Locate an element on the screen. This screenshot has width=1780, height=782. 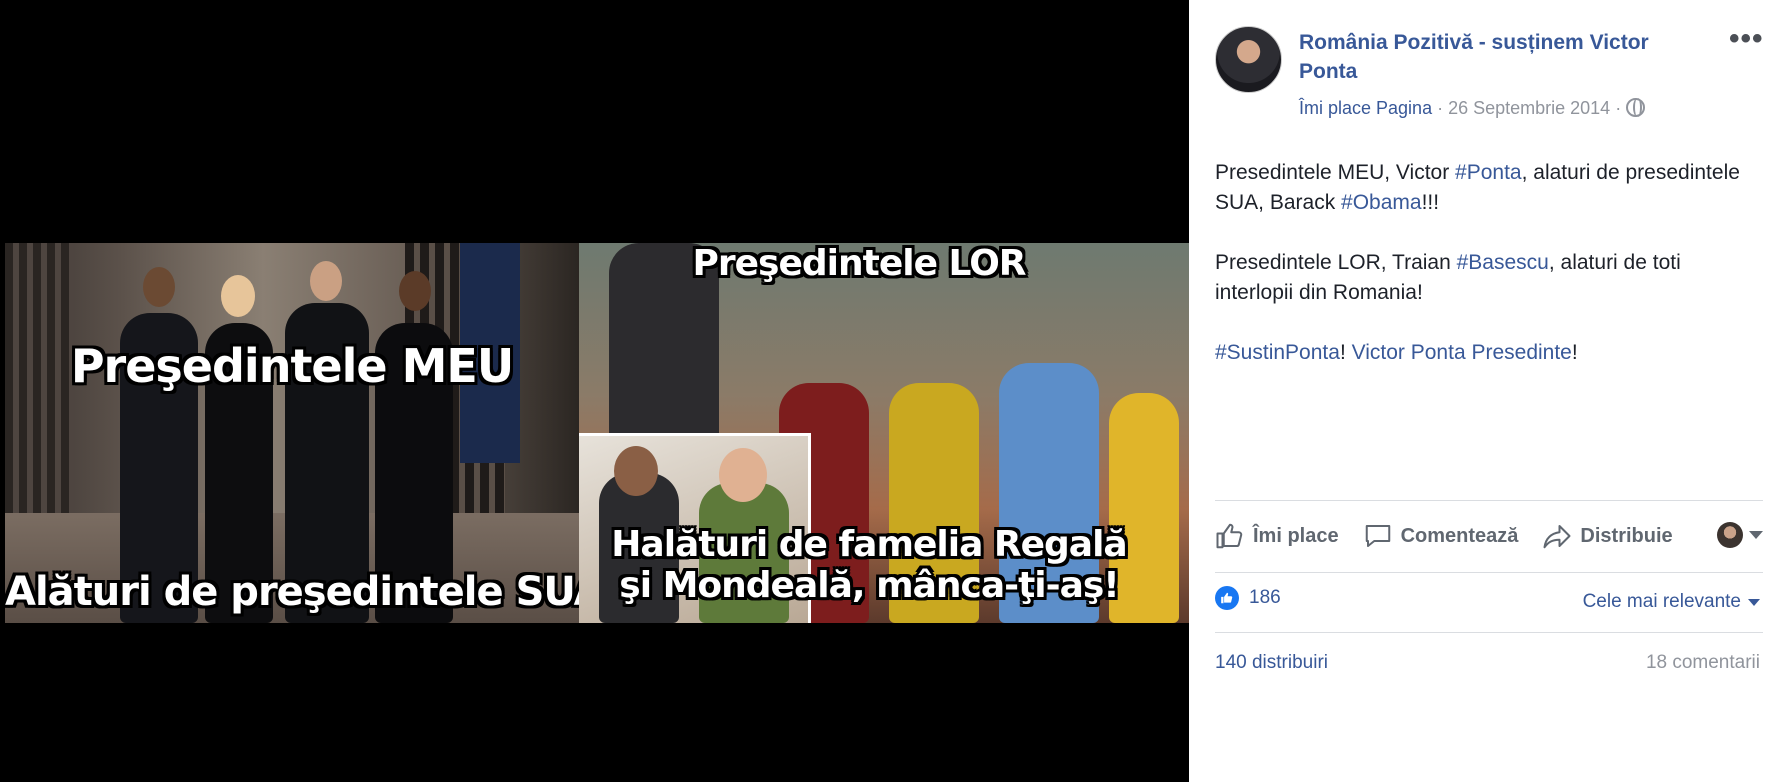
page-mention-link: Victor Ponta Presedinte is located at coordinates (1462, 352).